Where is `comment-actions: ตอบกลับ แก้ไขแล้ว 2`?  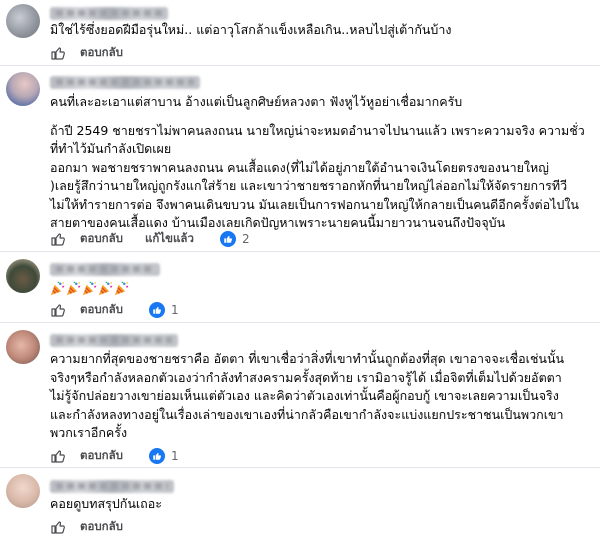
comment-actions: ตอบกลับ แก้ไขแล้ว 2 is located at coordinates (150, 239).